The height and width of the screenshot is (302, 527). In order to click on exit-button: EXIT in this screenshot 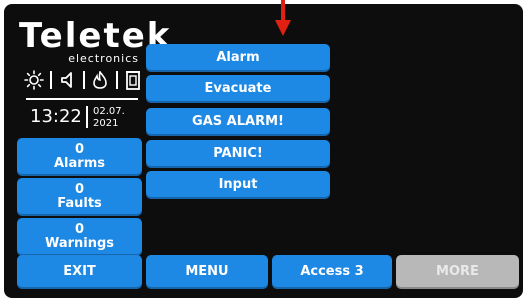, I will do `click(79, 272)`.